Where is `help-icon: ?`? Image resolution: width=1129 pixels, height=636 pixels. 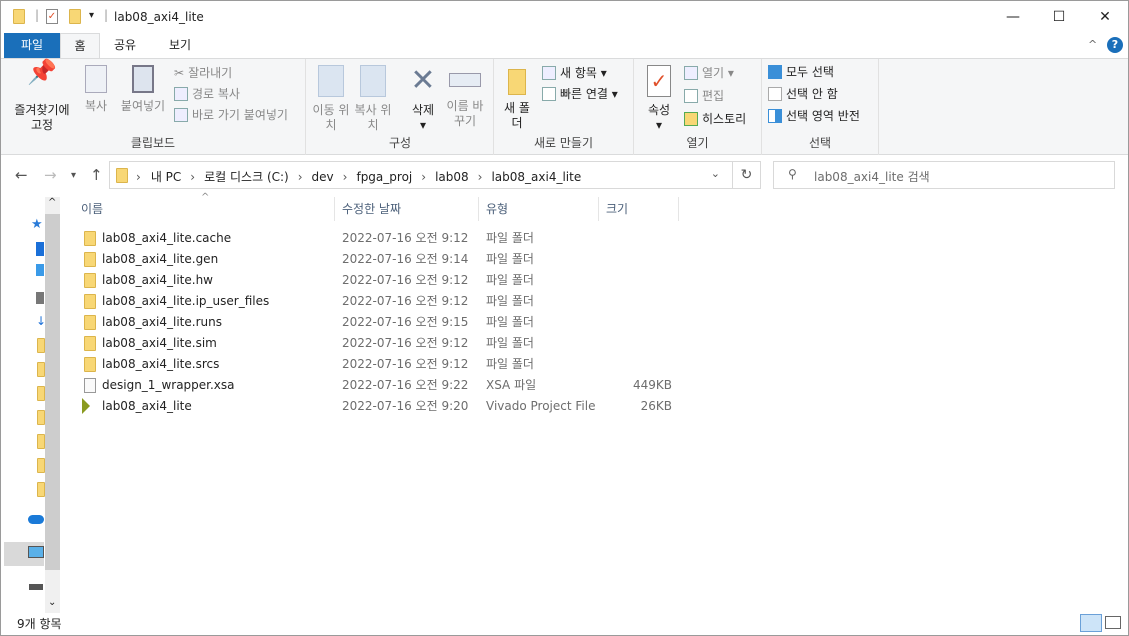 help-icon: ? is located at coordinates (1115, 45).